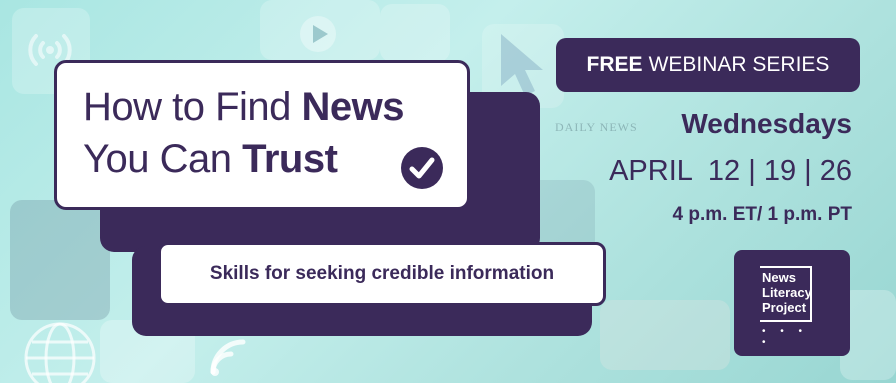 The height and width of the screenshot is (383, 896). Describe the element at coordinates (192, 107) in the screenshot. I see `headline-line-1-regular: How to Find` at that location.